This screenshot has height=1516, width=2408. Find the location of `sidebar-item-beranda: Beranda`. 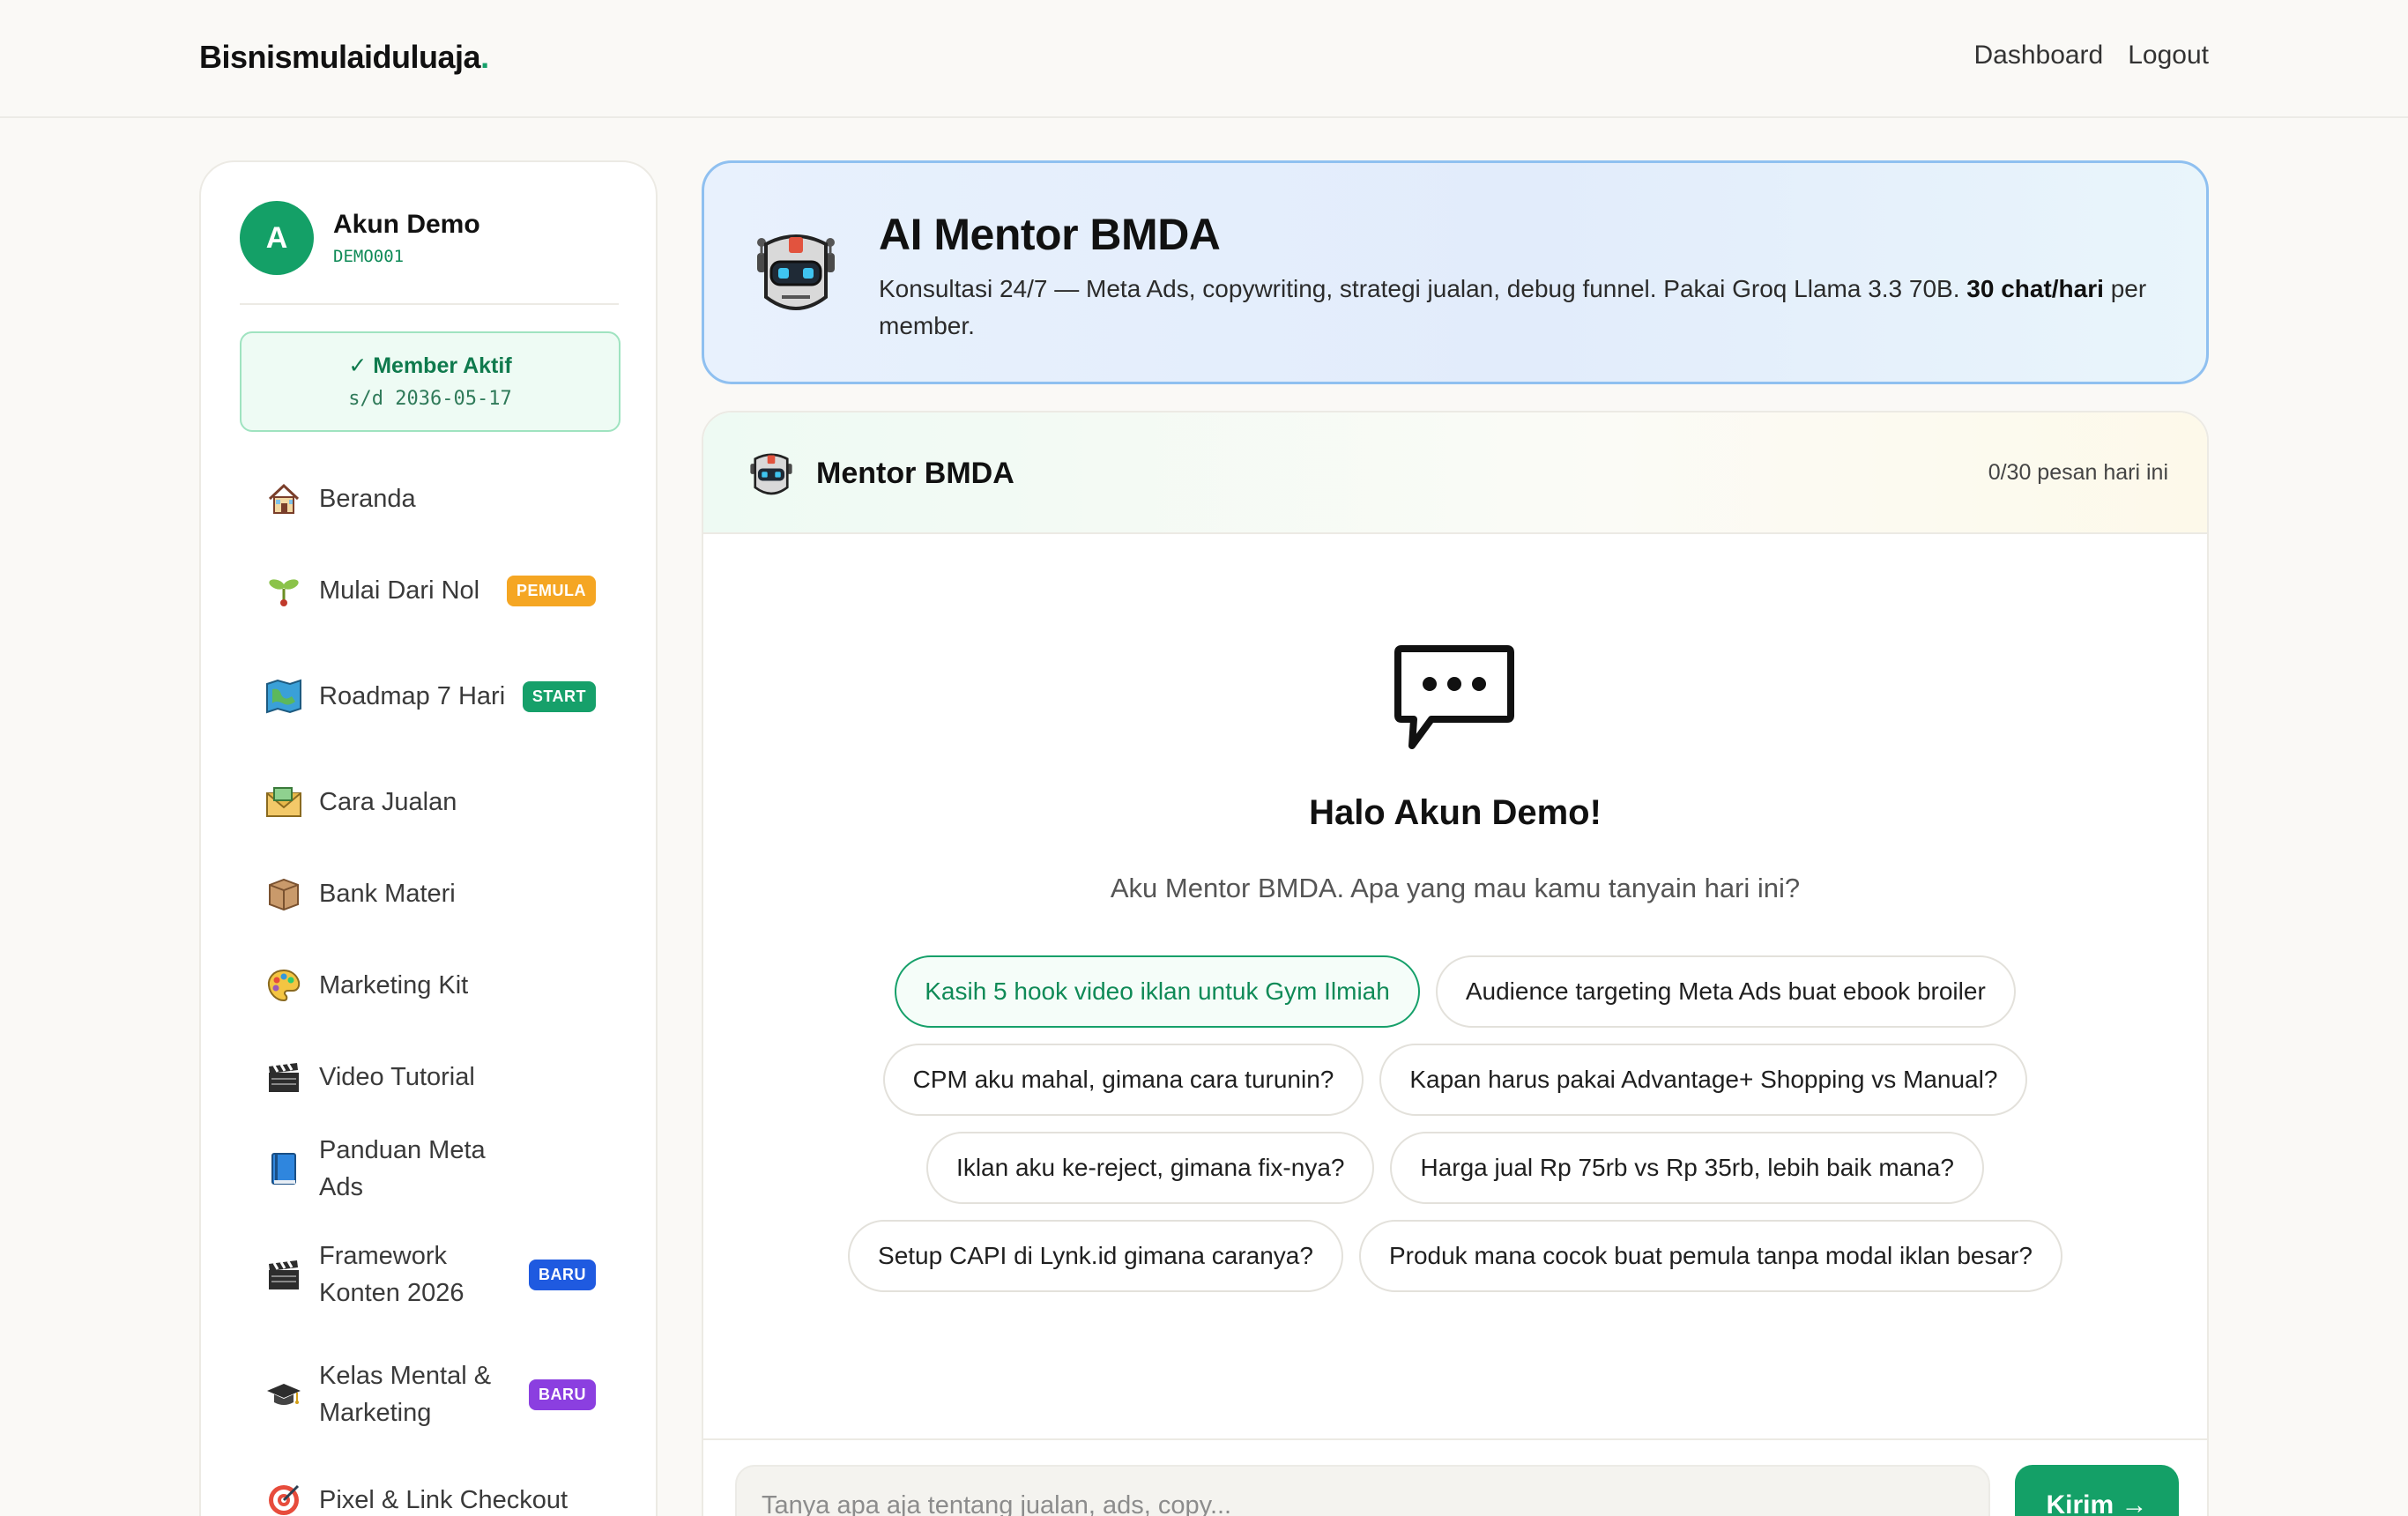

sidebar-item-beranda: Beranda is located at coordinates (430, 499).